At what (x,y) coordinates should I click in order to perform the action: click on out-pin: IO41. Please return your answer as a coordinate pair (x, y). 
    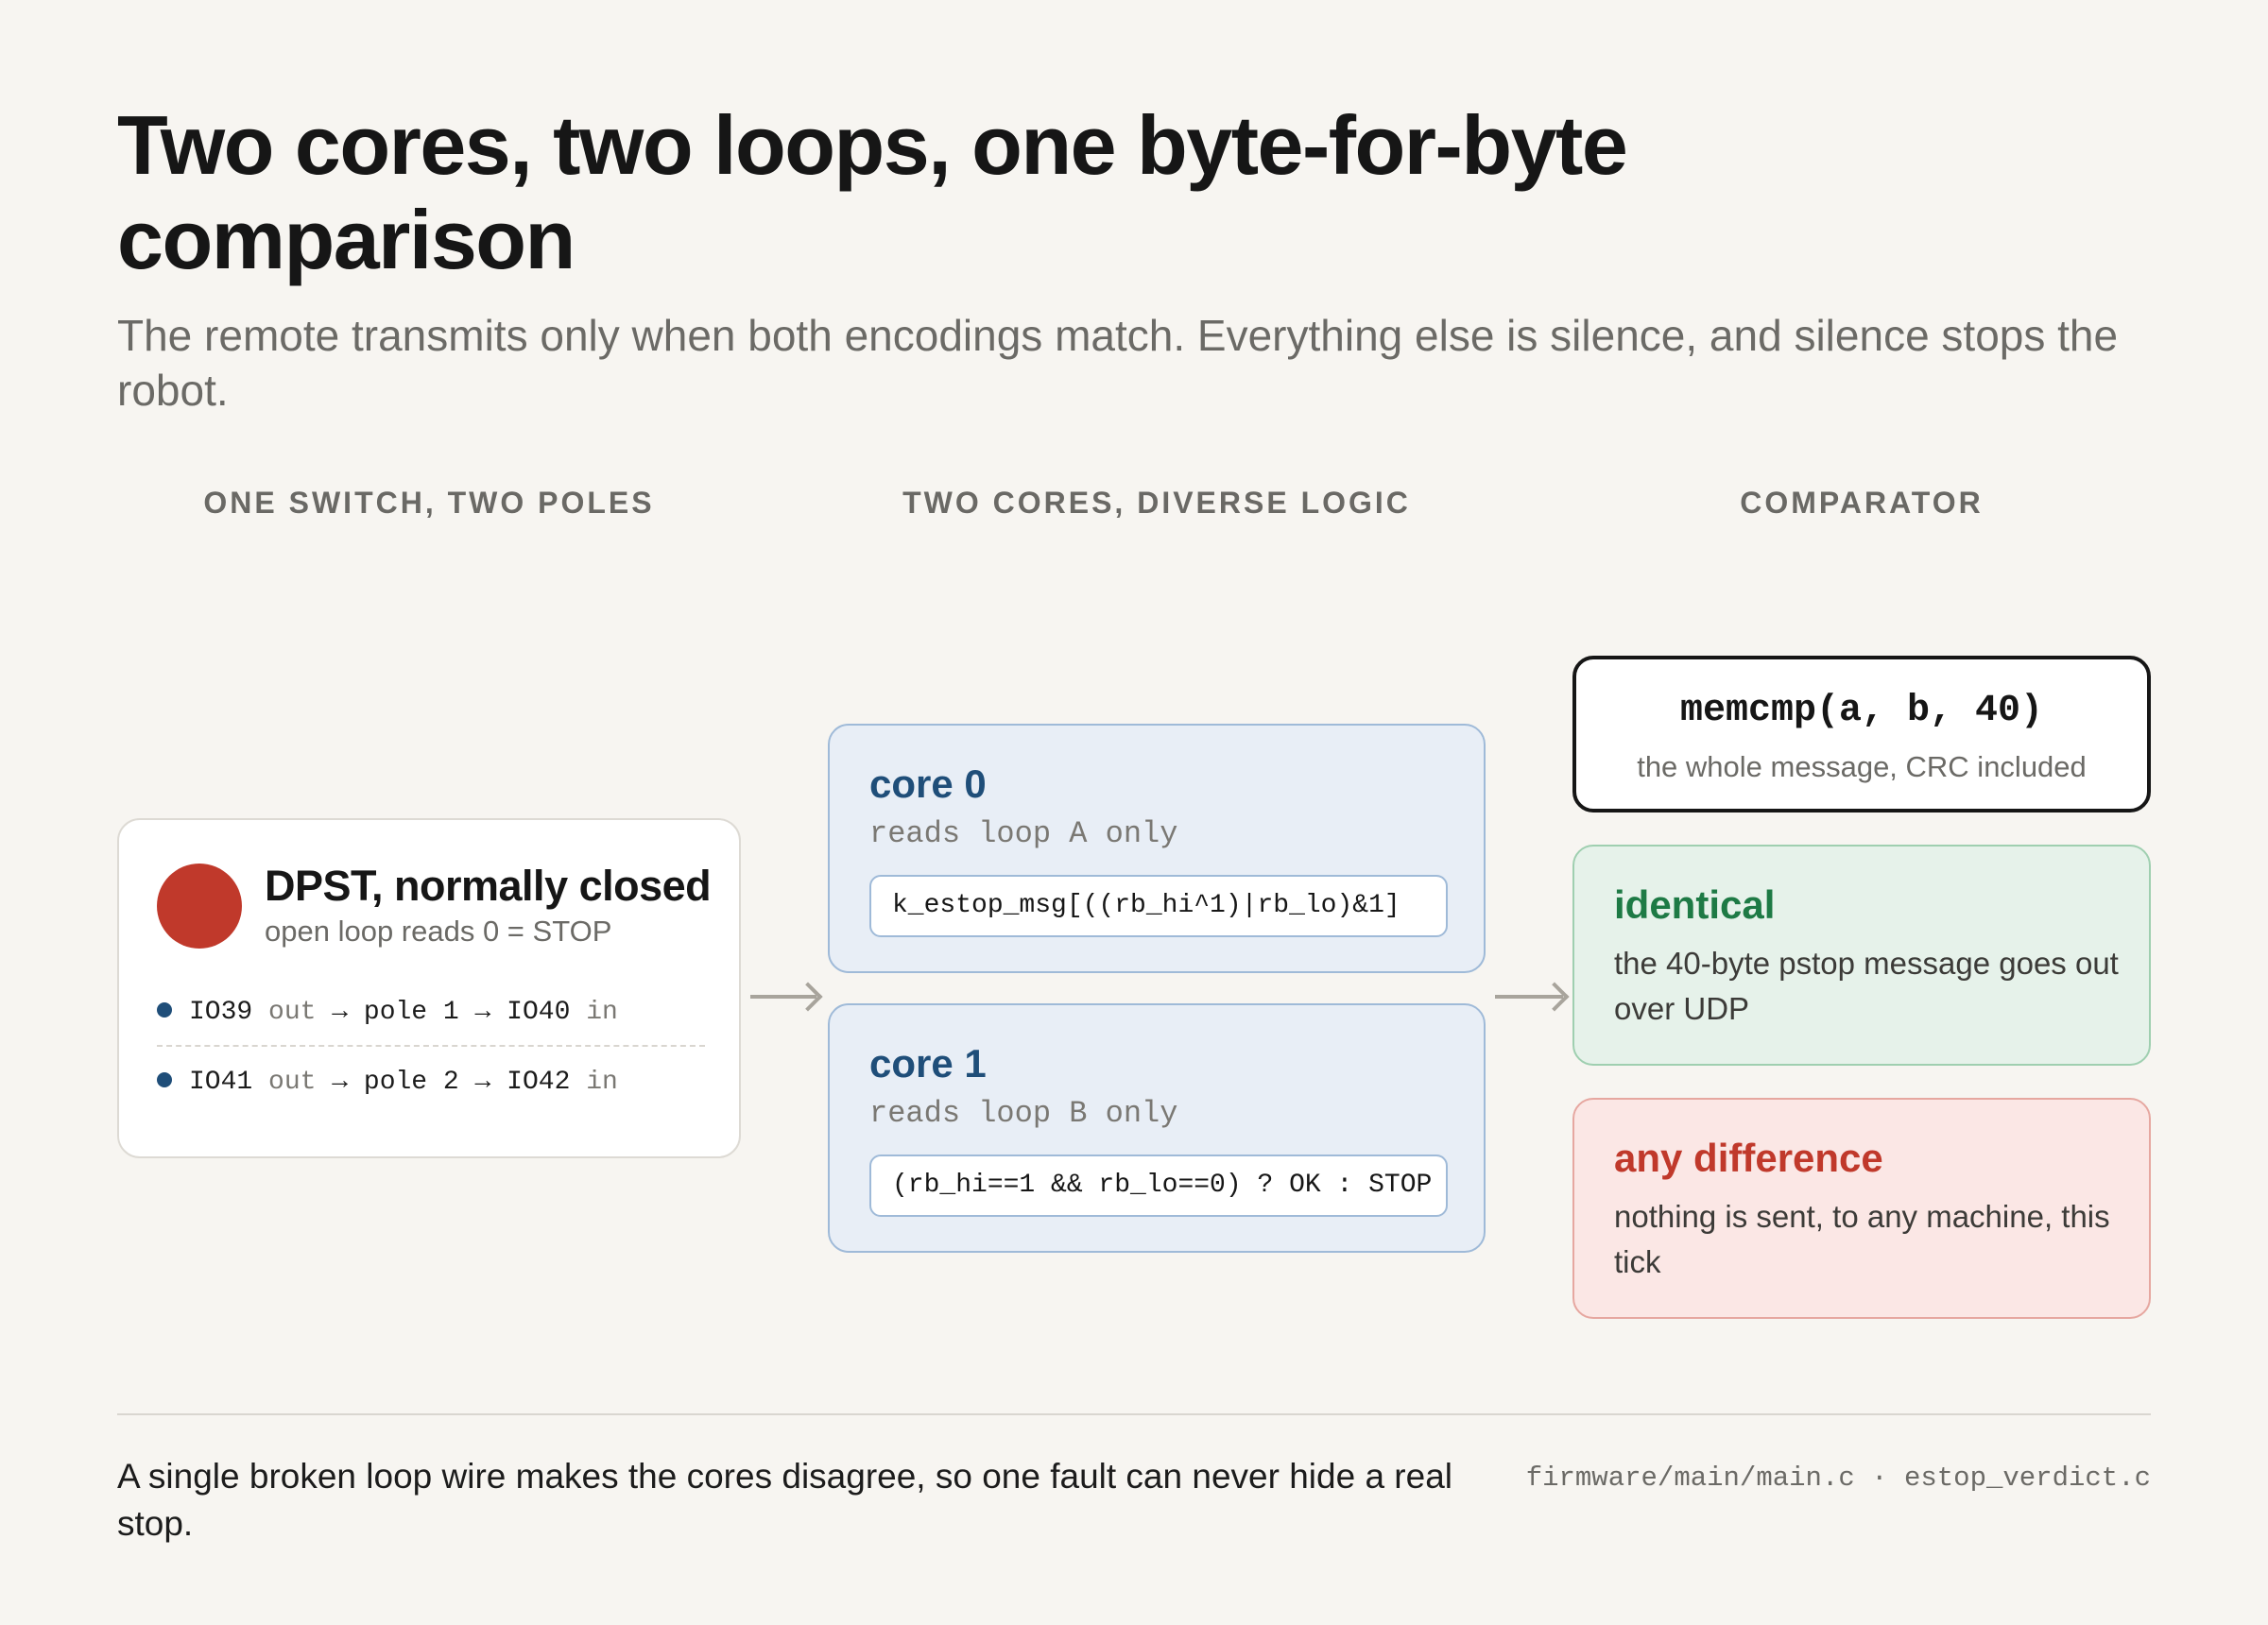
    Looking at the image, I should click on (221, 1083).